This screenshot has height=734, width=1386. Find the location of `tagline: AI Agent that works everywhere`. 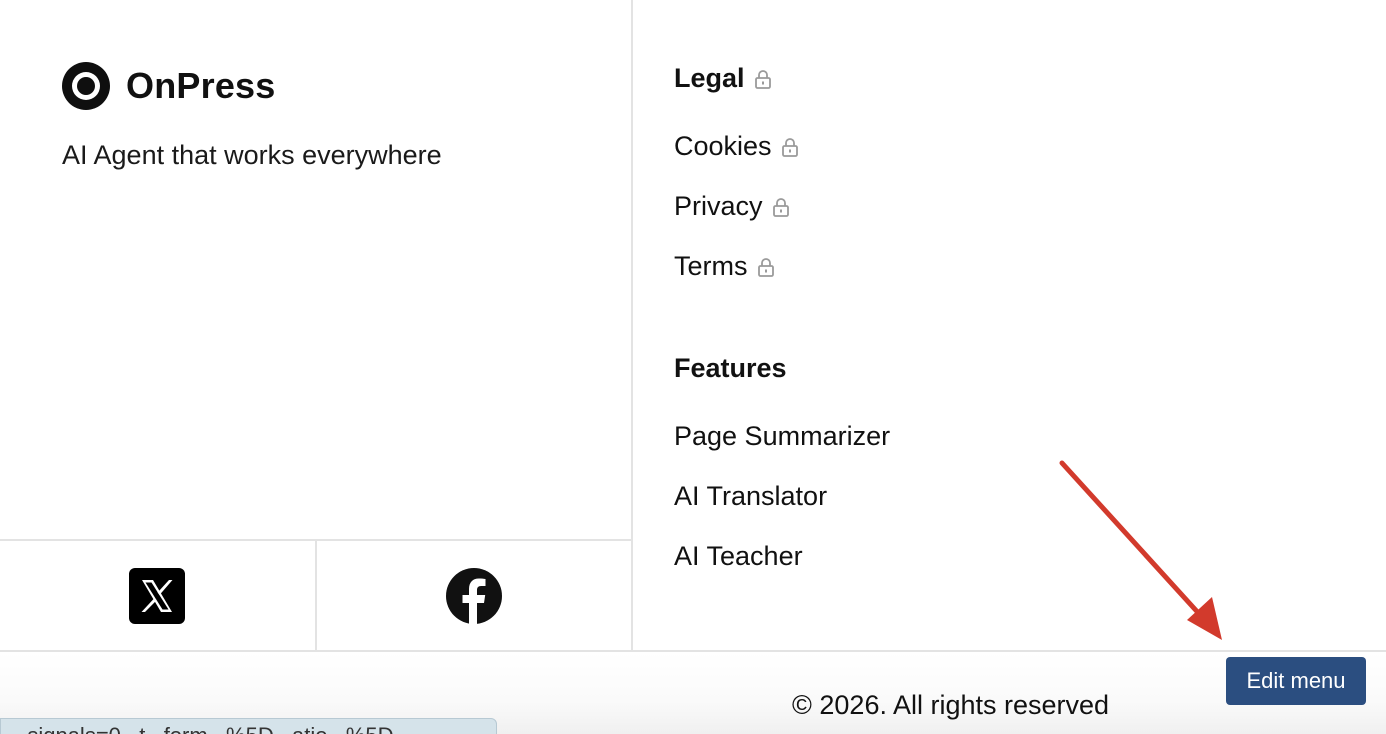

tagline: AI Agent that works everywhere is located at coordinates (252, 155).